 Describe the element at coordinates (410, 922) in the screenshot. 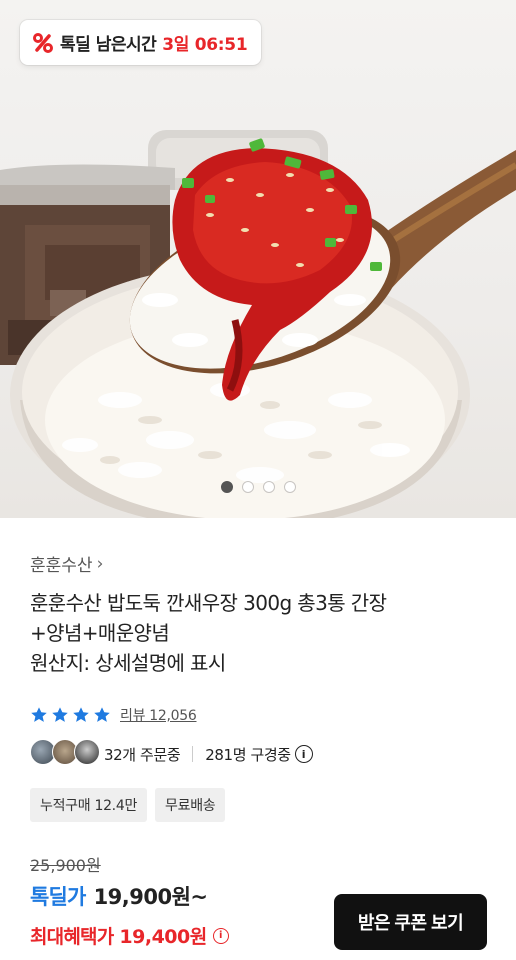

I see `received-coupons-button: 받은 쿠폰 보기` at that location.